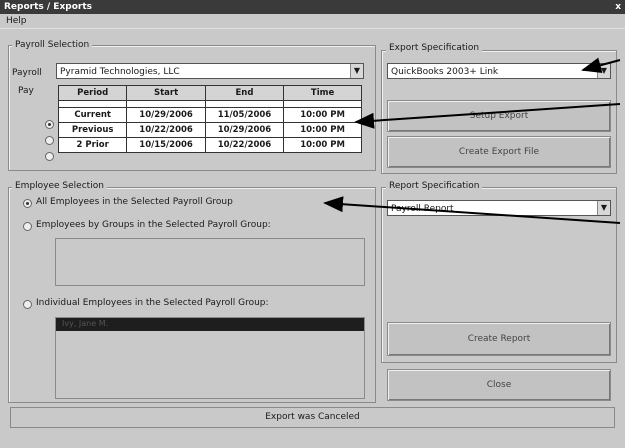 The width and height of the screenshot is (625, 448). Describe the element at coordinates (601, 65) in the screenshot. I see `callout-arrow-export-icon` at that location.